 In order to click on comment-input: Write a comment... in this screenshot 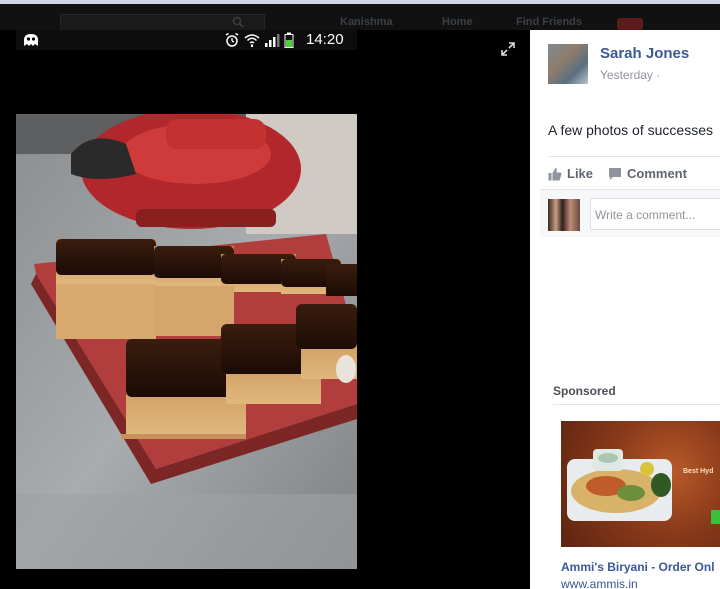, I will do `click(655, 214)`.